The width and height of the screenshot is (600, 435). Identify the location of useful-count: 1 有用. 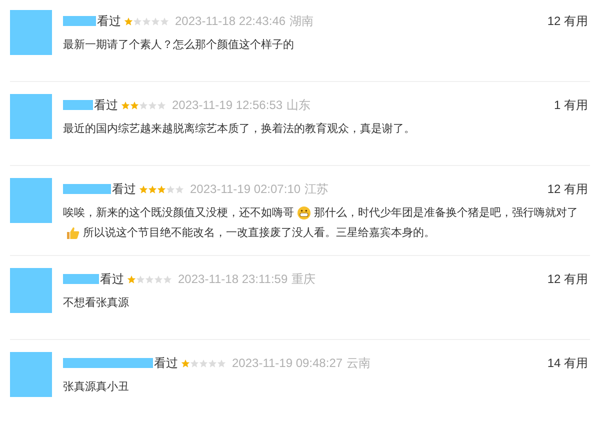
(571, 105).